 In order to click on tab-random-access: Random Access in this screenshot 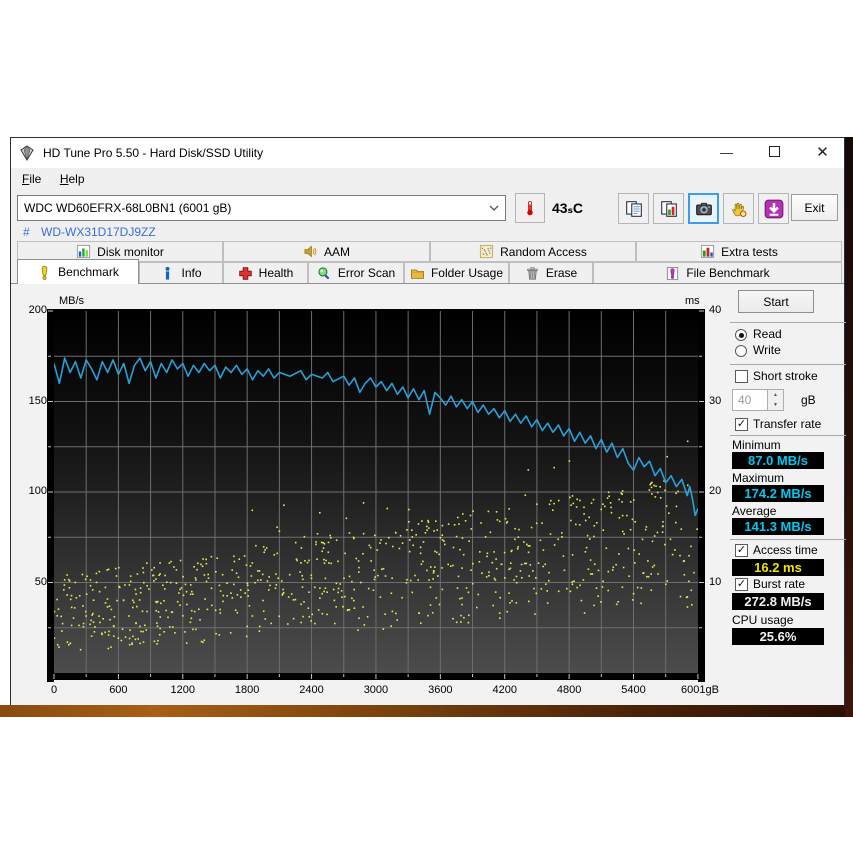, I will do `click(533, 251)`.